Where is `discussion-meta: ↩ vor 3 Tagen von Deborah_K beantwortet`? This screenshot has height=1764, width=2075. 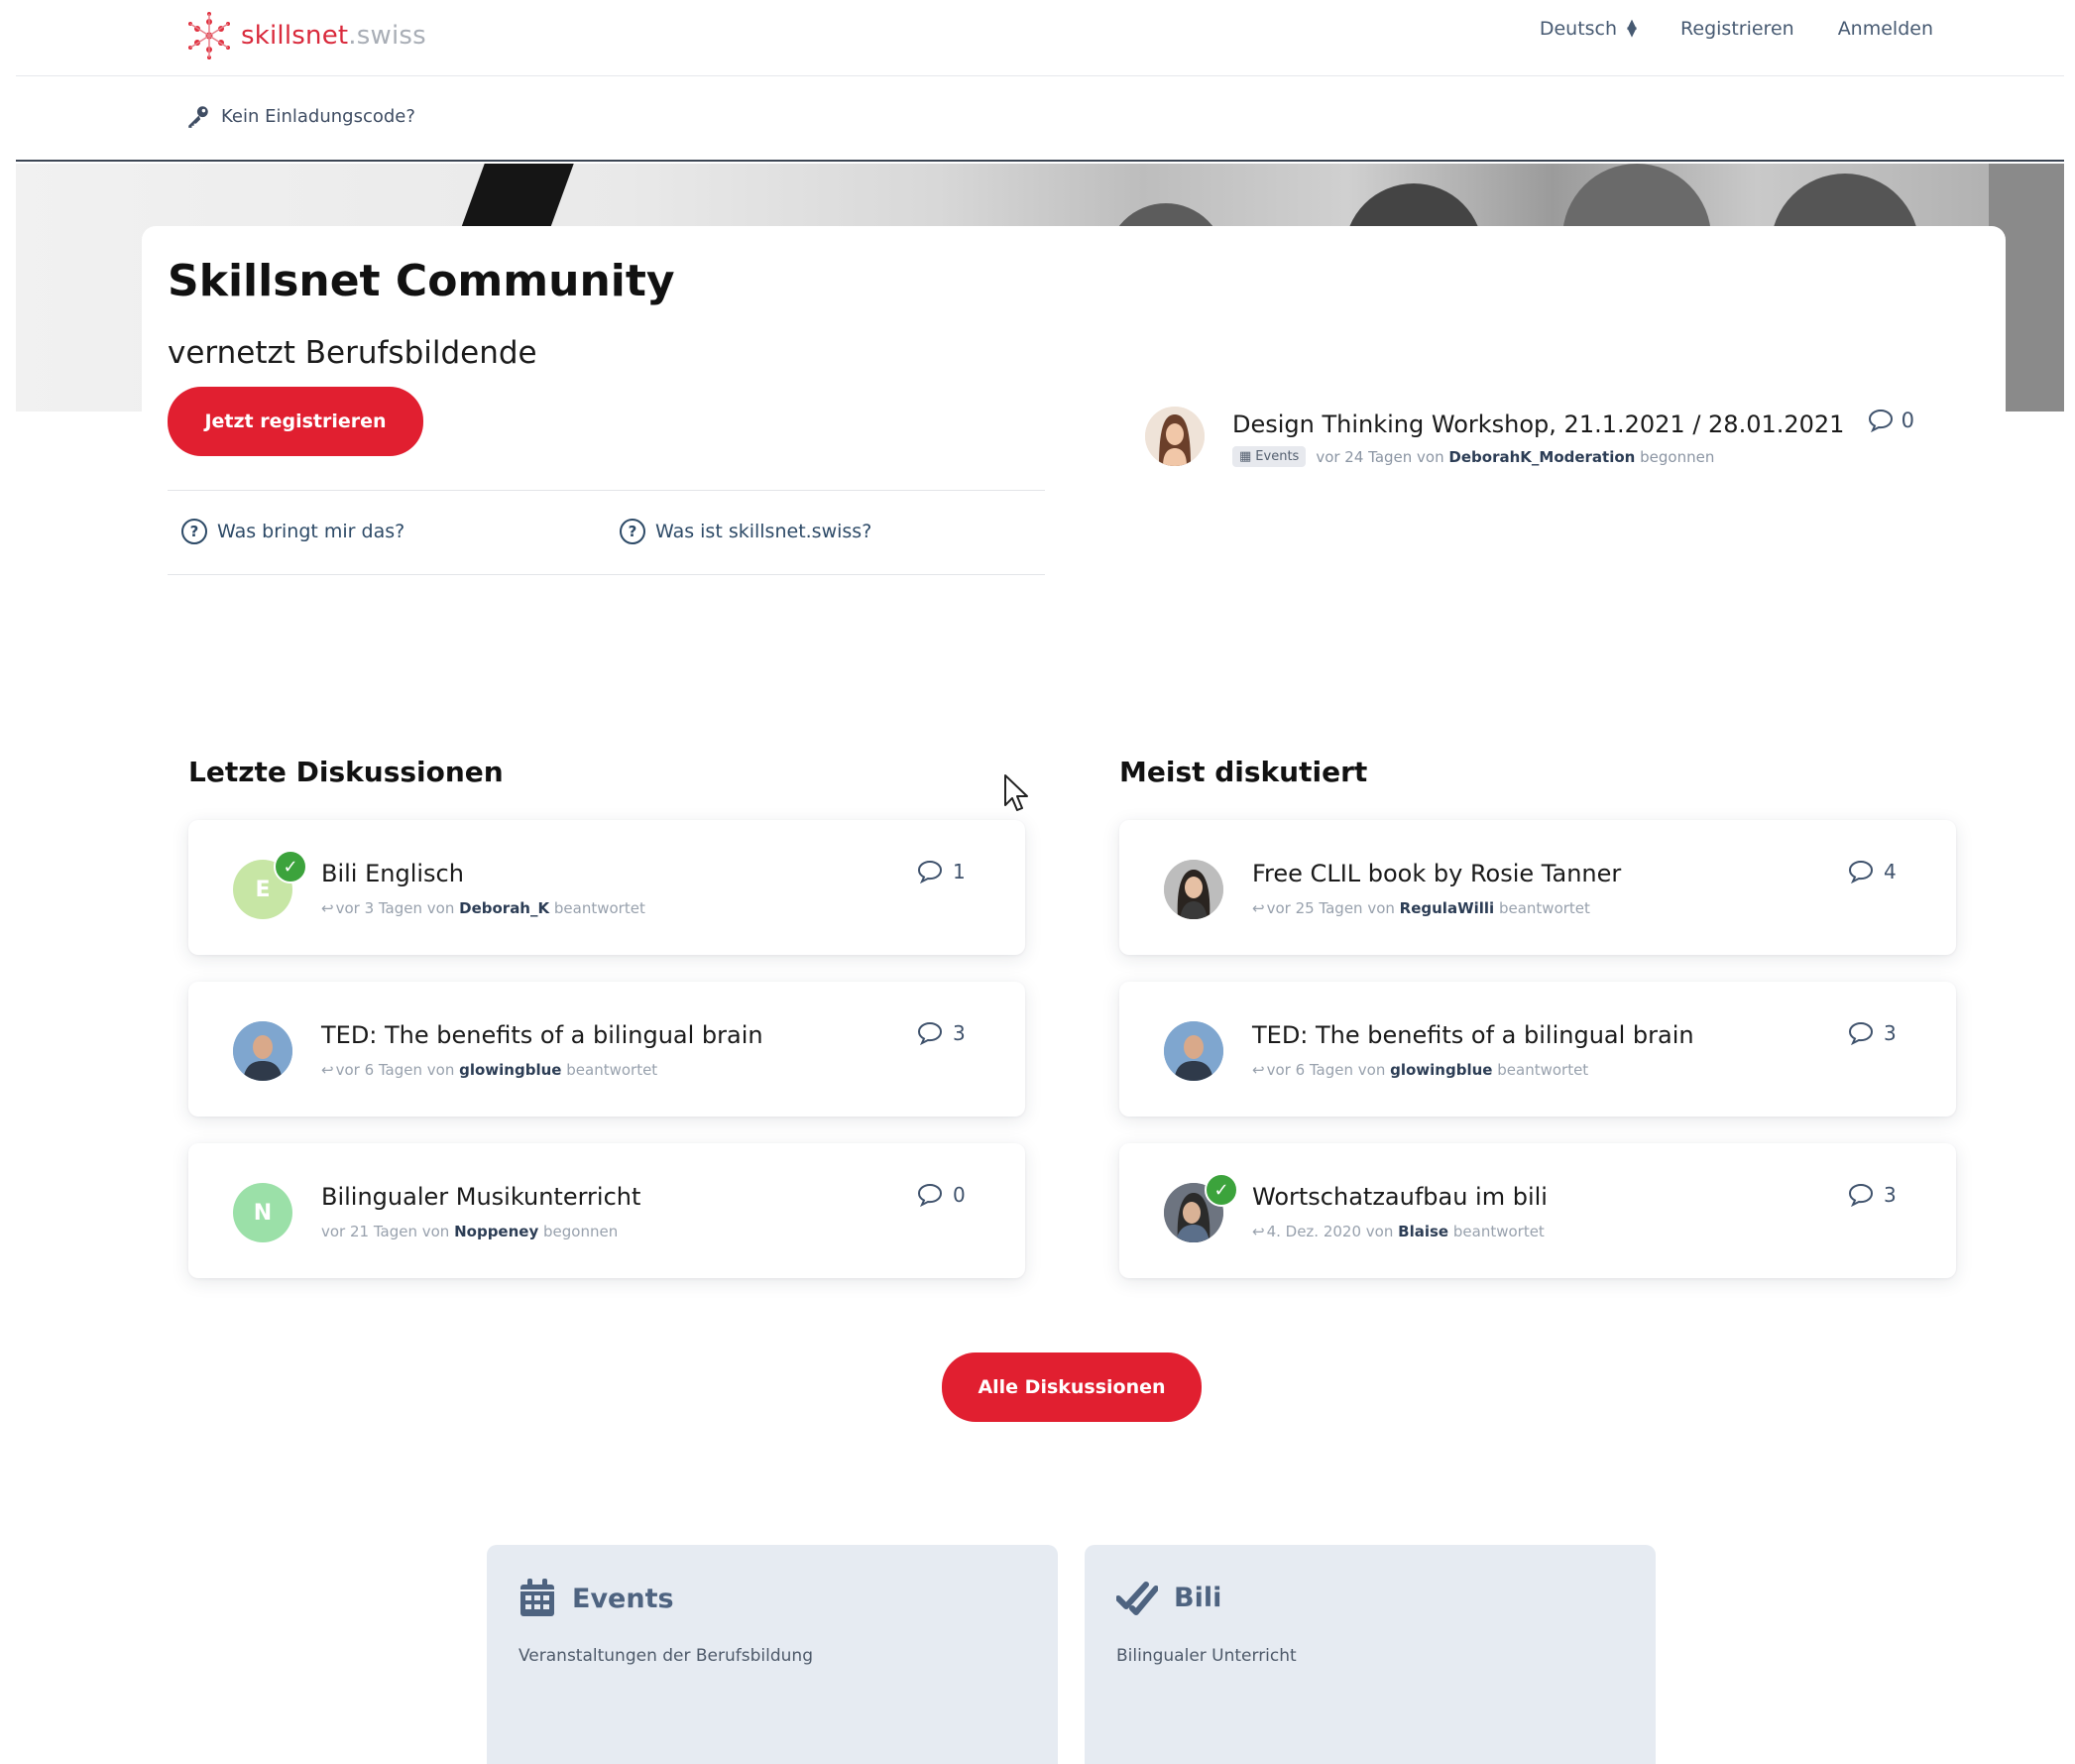 discussion-meta: ↩ vor 3 Tagen von Deborah_K beantwortet is located at coordinates (483, 908).